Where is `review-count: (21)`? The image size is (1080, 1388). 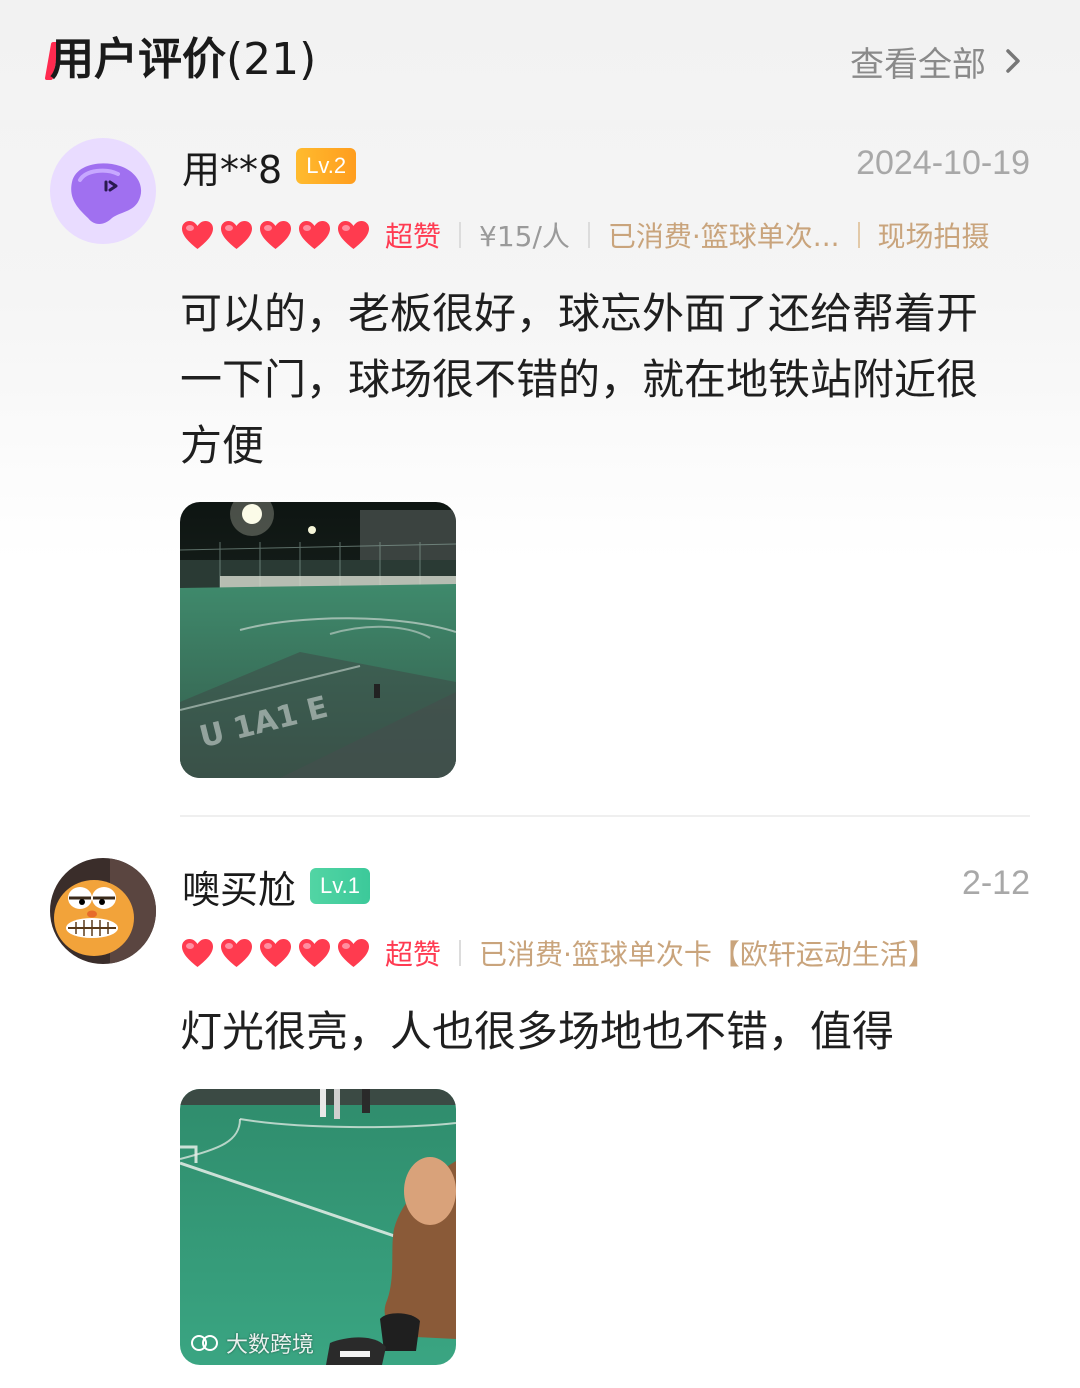
review-count: (21) is located at coordinates (271, 59).